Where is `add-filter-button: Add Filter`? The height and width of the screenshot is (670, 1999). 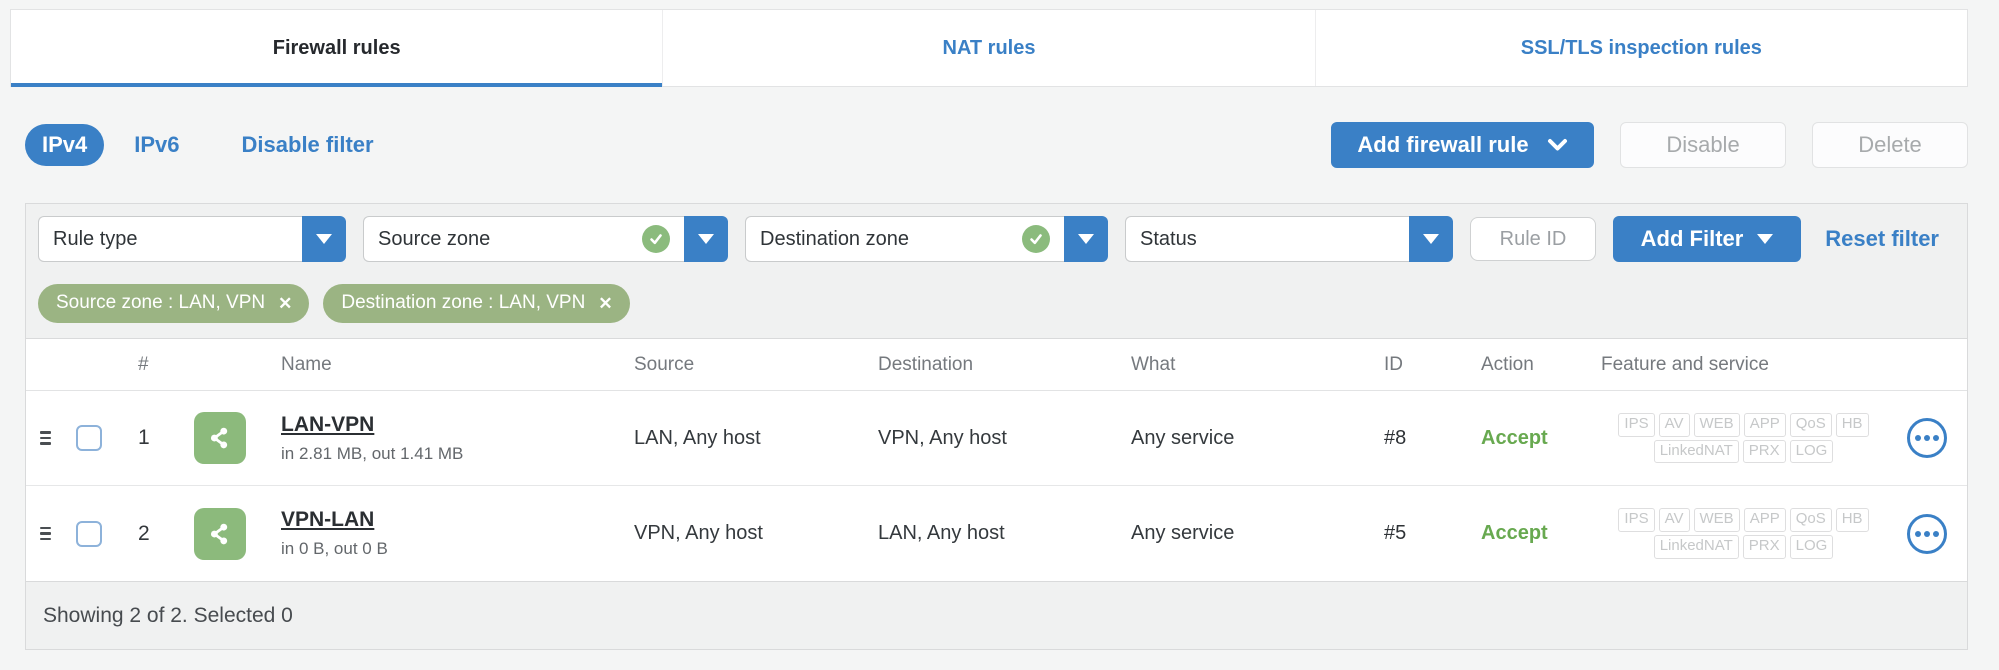 add-filter-button: Add Filter is located at coordinates (1707, 239).